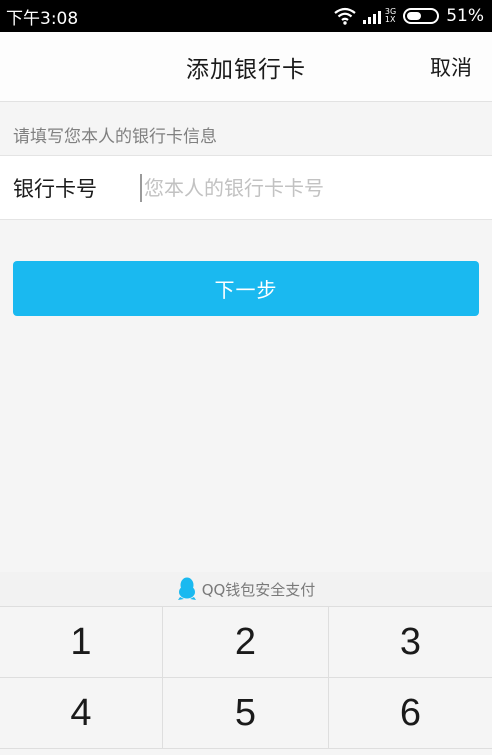 The image size is (492, 755). I want to click on next-step-button: 下一步, so click(246, 288).